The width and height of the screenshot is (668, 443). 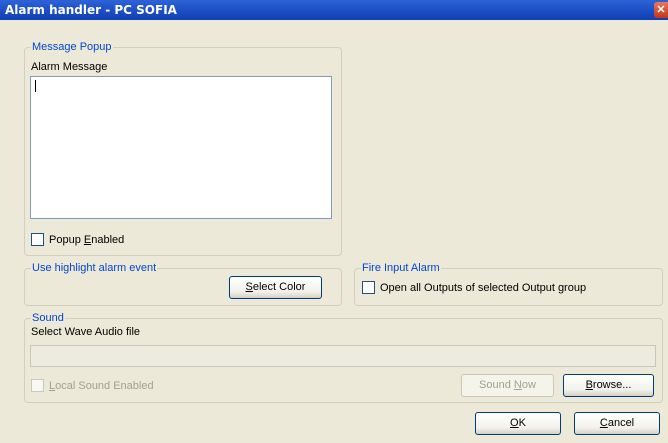 What do you see at coordinates (86, 240) in the screenshot?
I see `popup-enabled-label: Popup Enabled` at bounding box center [86, 240].